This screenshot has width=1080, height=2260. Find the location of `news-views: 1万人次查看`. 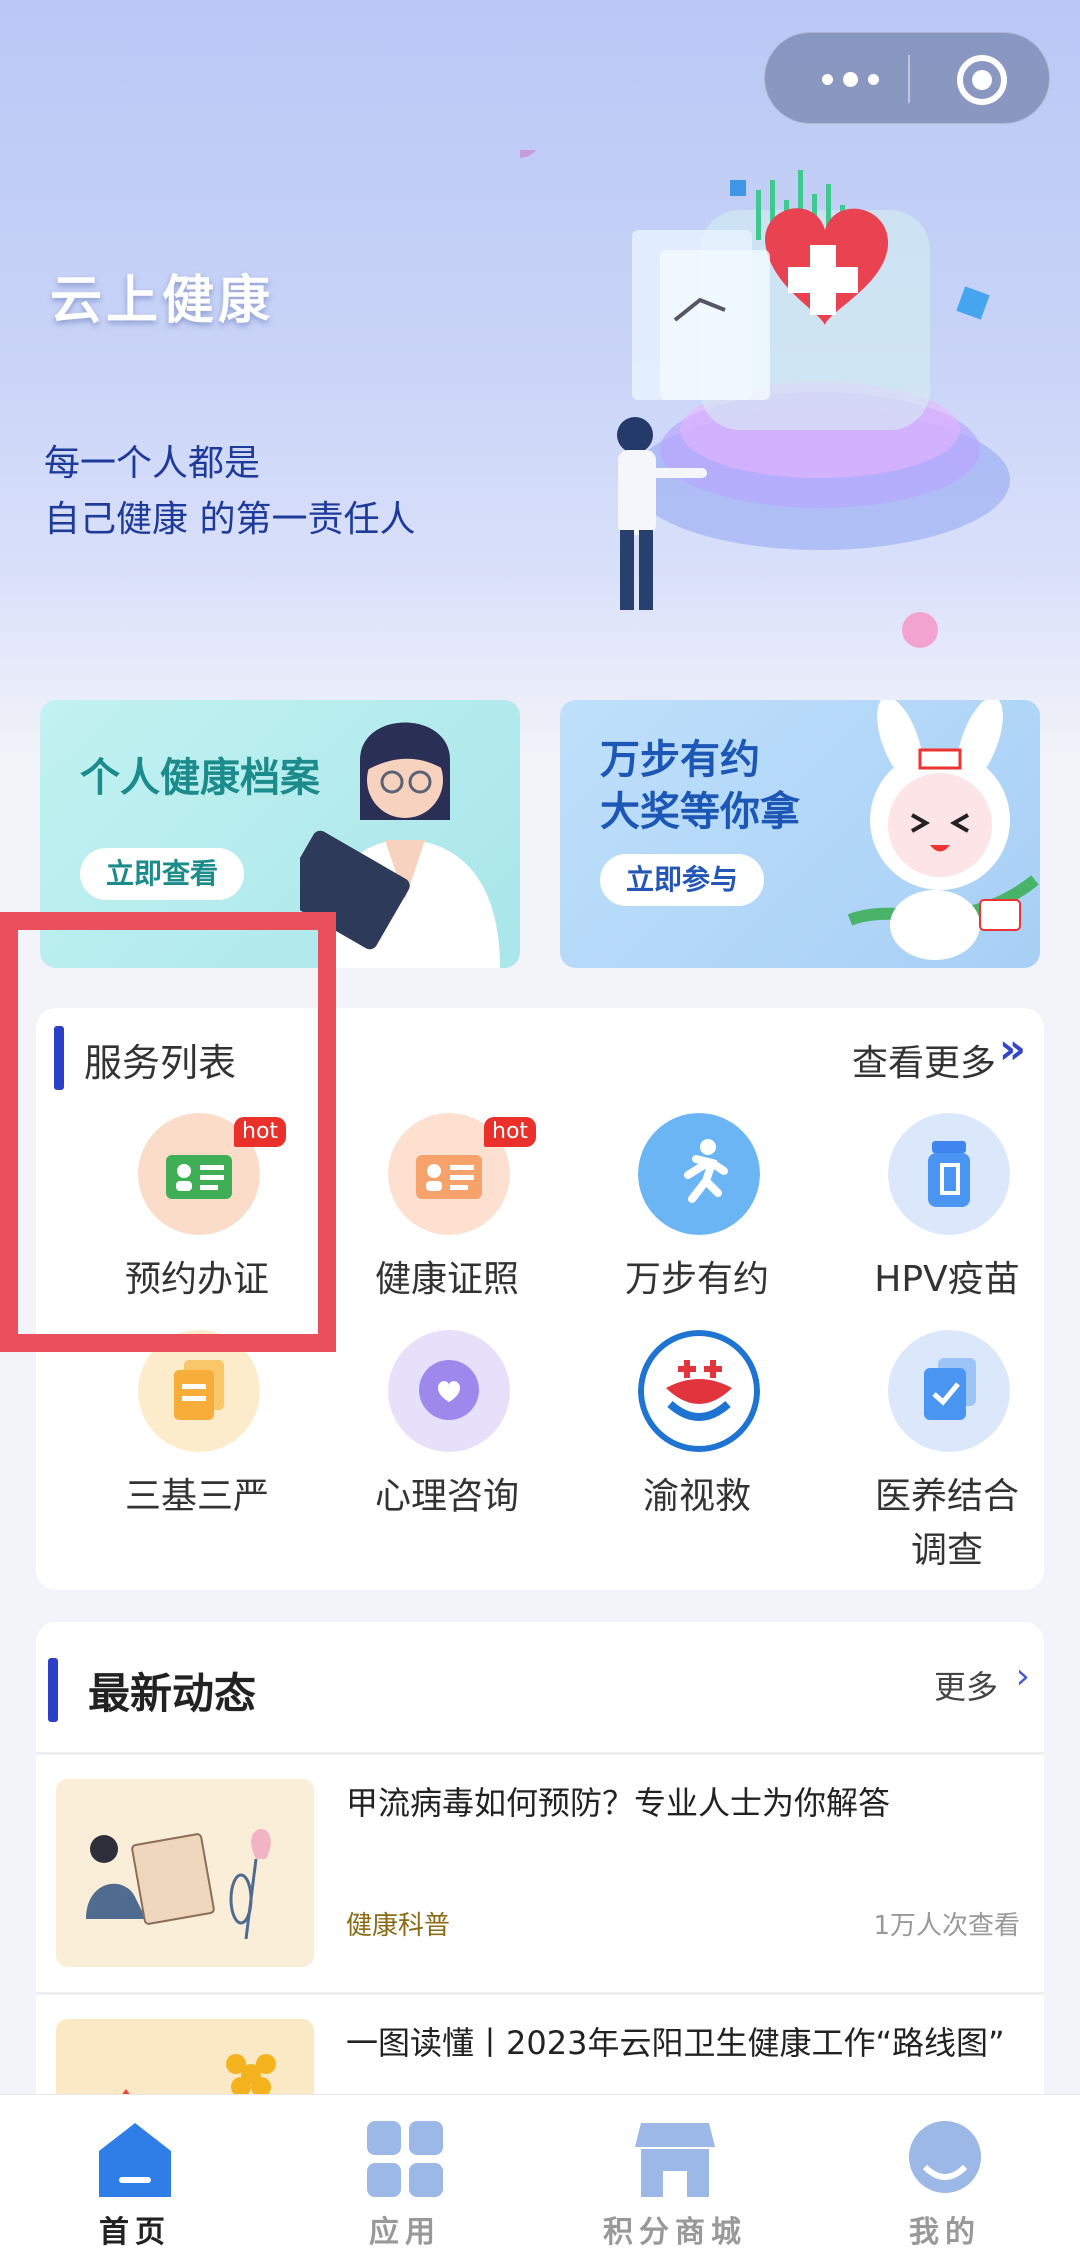

news-views: 1万人次查看 is located at coordinates (946, 1926).